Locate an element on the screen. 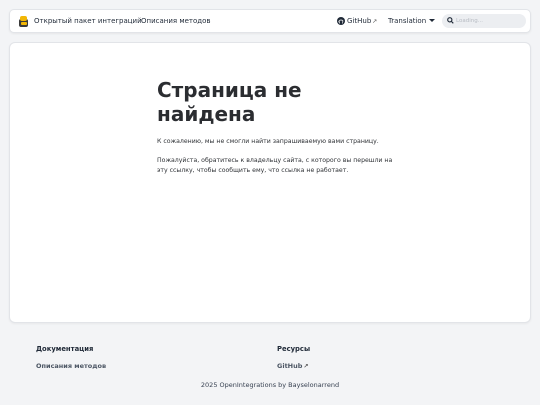  footer-github-link: GitHub↗ is located at coordinates (292, 366).